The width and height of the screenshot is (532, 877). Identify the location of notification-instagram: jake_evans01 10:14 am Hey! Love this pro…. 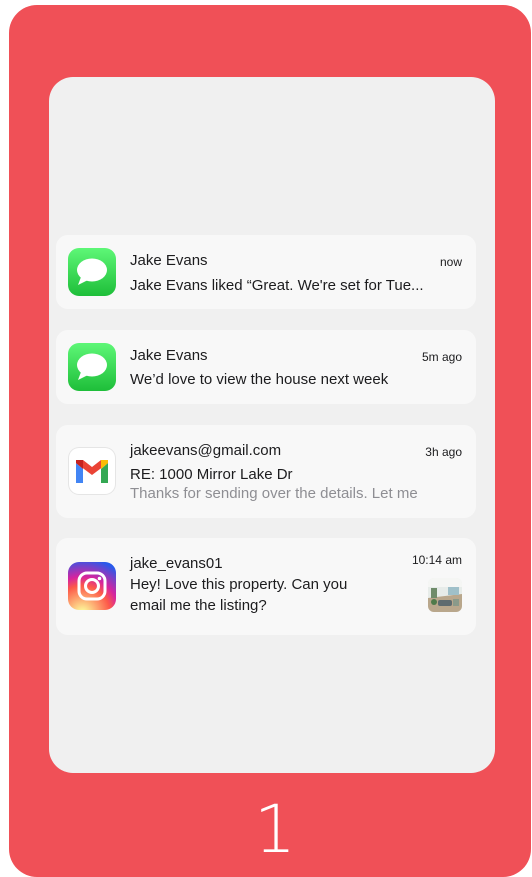
(266, 586).